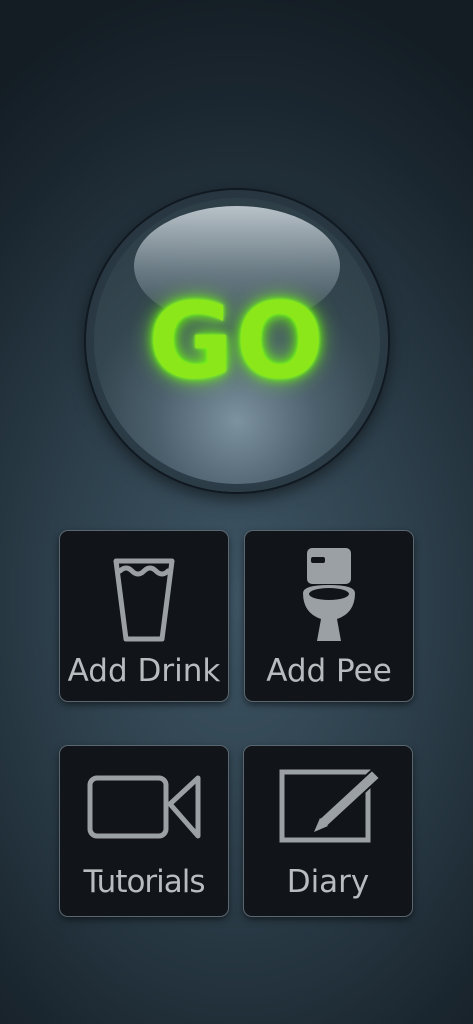 This screenshot has height=1024, width=473. What do you see at coordinates (144, 600) in the screenshot?
I see `glass-of-water-icon` at bounding box center [144, 600].